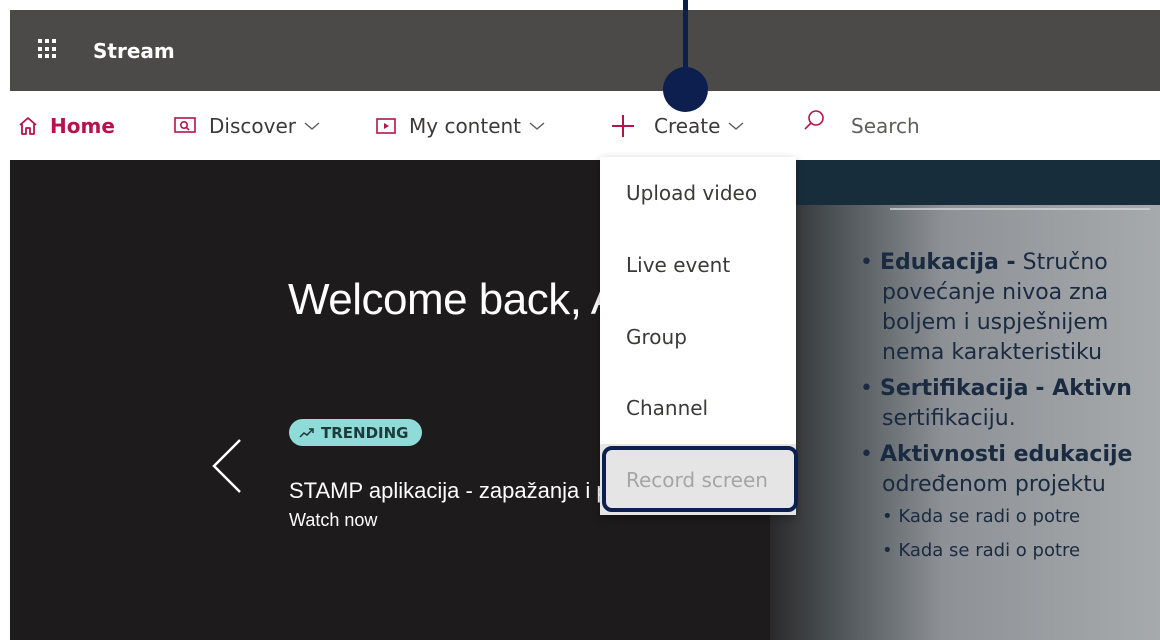 Image resolution: width=1160 pixels, height=640 pixels. Describe the element at coordinates (698, 407) in the screenshot. I see `menu-item-channel: Channel` at that location.